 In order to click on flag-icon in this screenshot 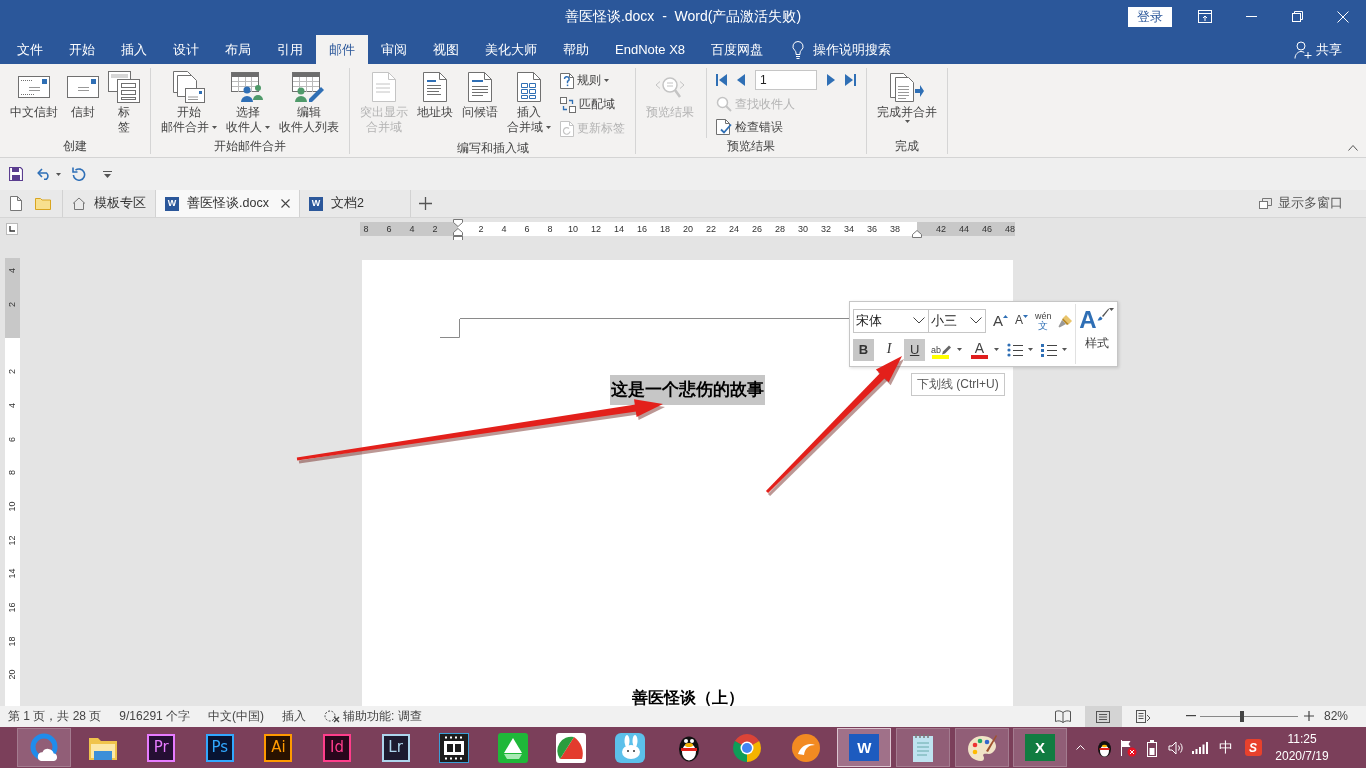, I will do `click(1128, 747)`.